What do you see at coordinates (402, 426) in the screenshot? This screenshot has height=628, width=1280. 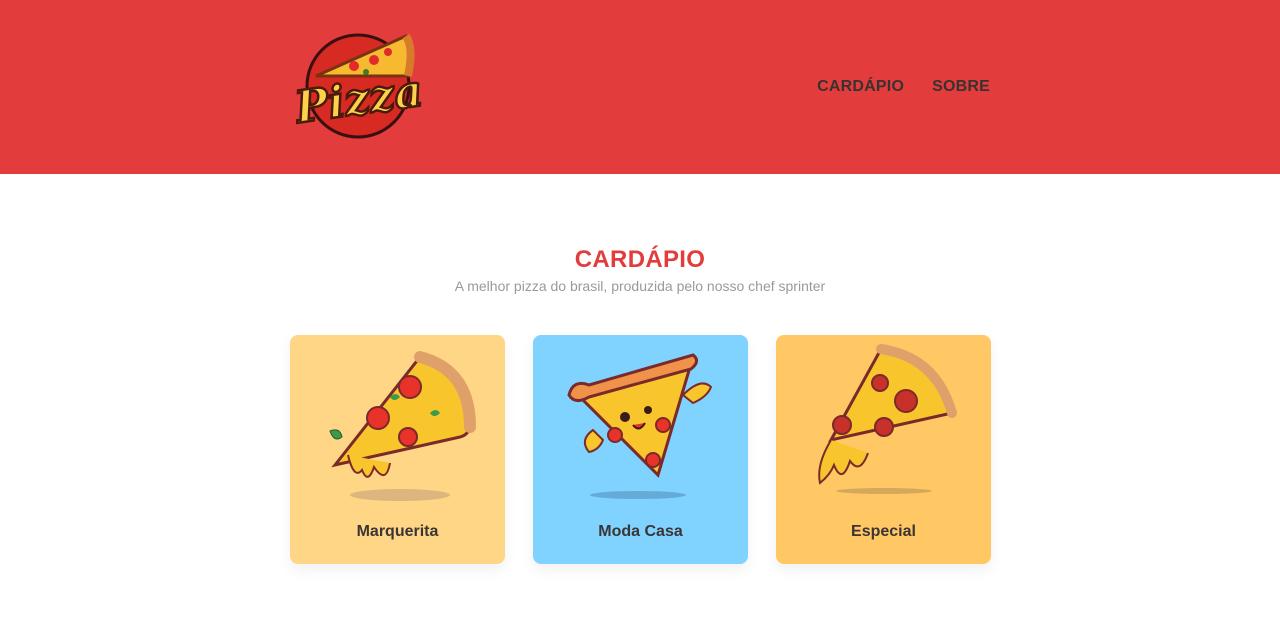 I see `margherita-pizza-slice-icon` at bounding box center [402, 426].